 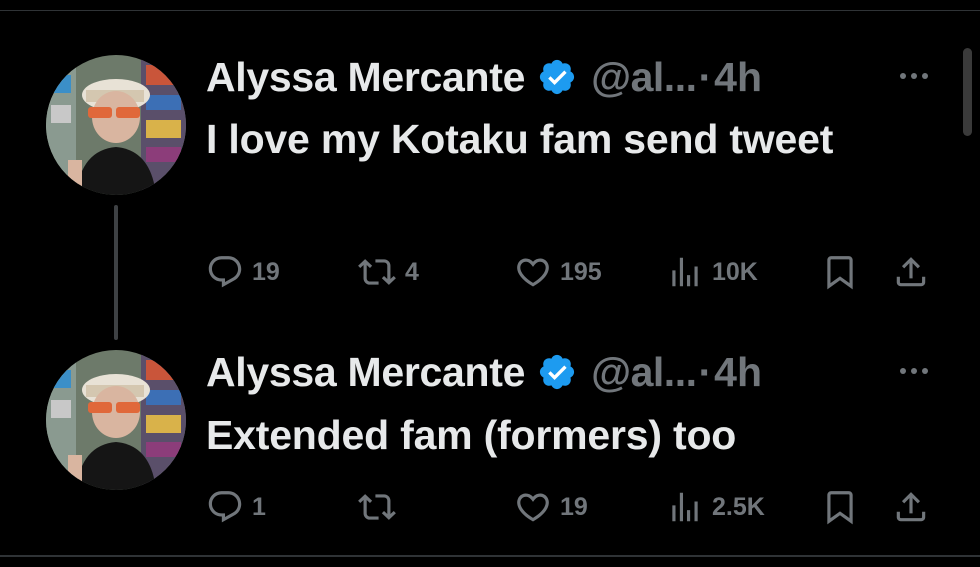 What do you see at coordinates (735, 271) in the screenshot?
I see `view-count: 10K` at bounding box center [735, 271].